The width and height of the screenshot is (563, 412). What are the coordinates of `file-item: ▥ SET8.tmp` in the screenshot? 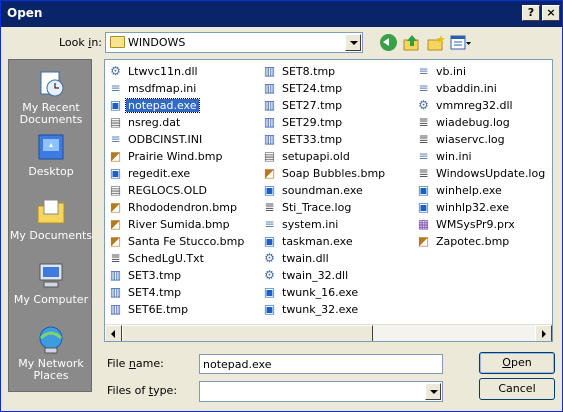 It's located at (324, 71).